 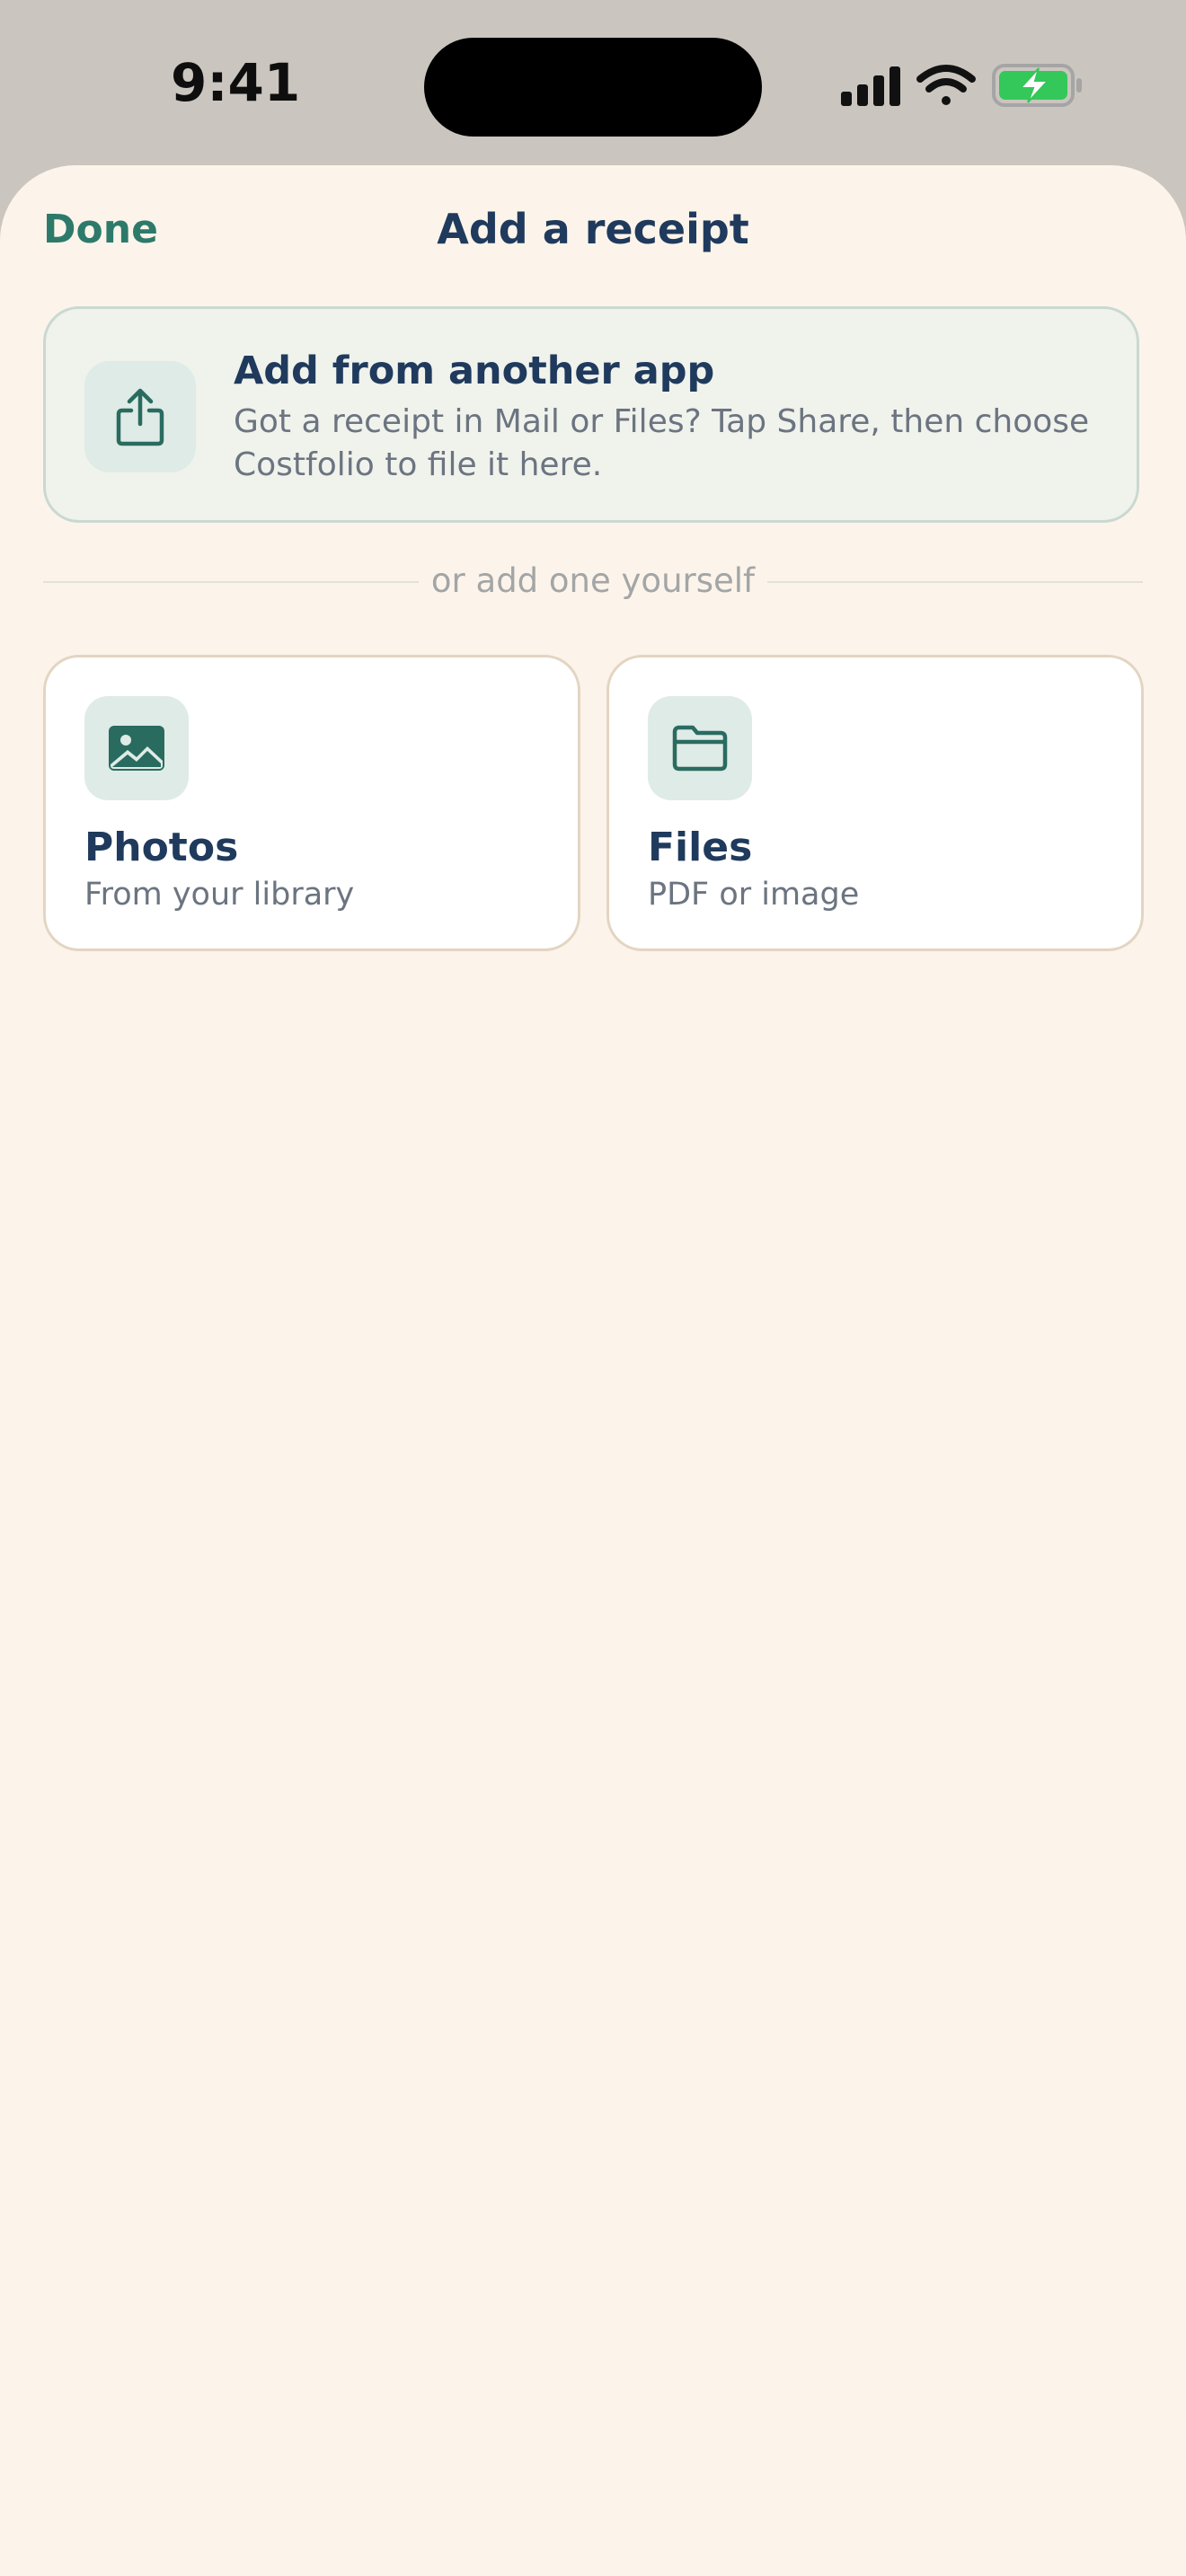 I want to click on section-divider: or add one yourself, so click(x=593, y=581).